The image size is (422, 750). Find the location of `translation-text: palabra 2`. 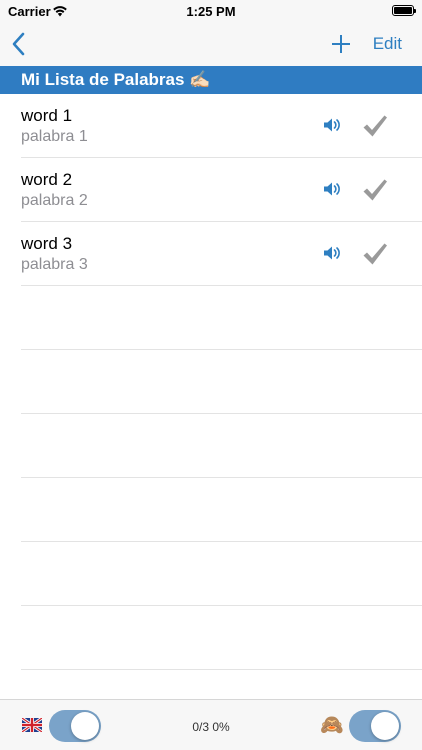

translation-text: palabra 2 is located at coordinates (54, 200).